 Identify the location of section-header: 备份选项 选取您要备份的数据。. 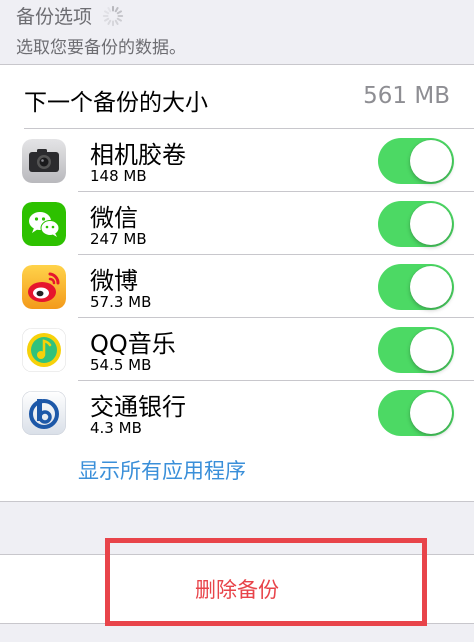
(237, 32).